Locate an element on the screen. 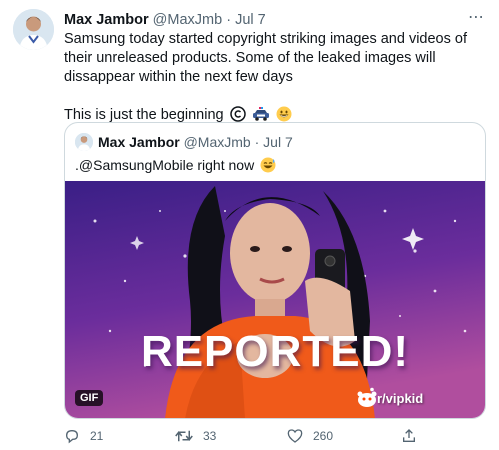 This screenshot has height=450, width=499. share-icon is located at coordinates (409, 435).